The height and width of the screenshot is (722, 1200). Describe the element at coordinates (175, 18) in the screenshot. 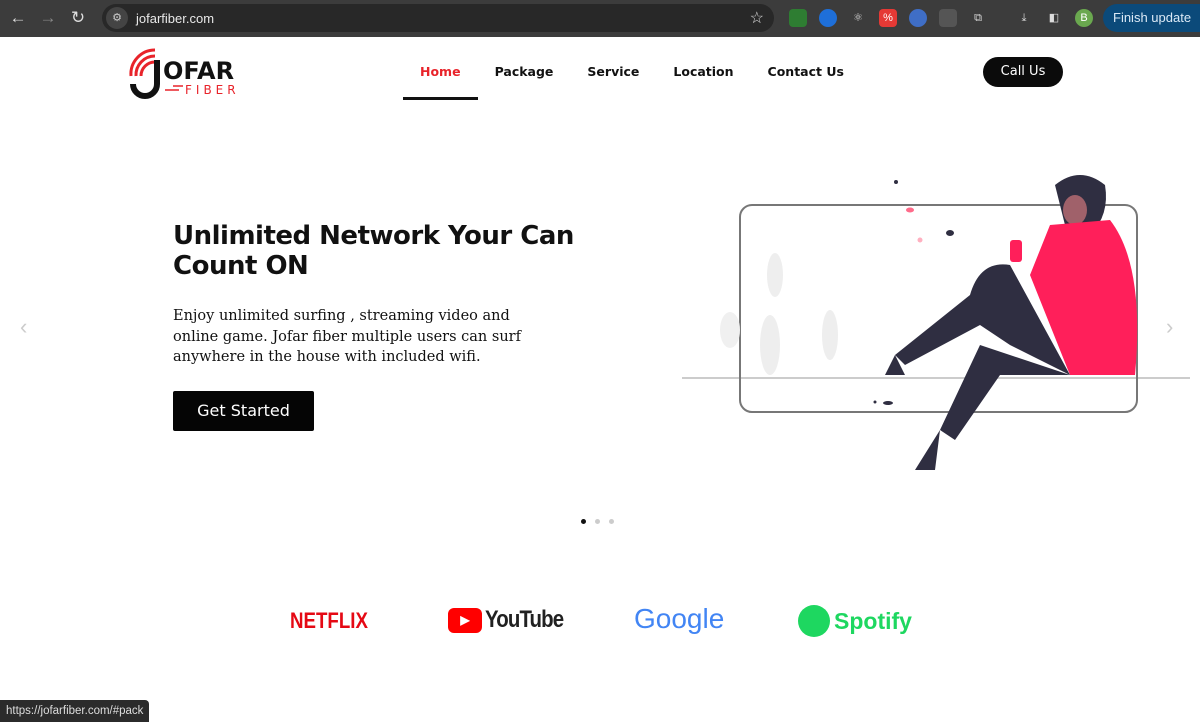

I see `url-text: jofarfiber.com` at that location.